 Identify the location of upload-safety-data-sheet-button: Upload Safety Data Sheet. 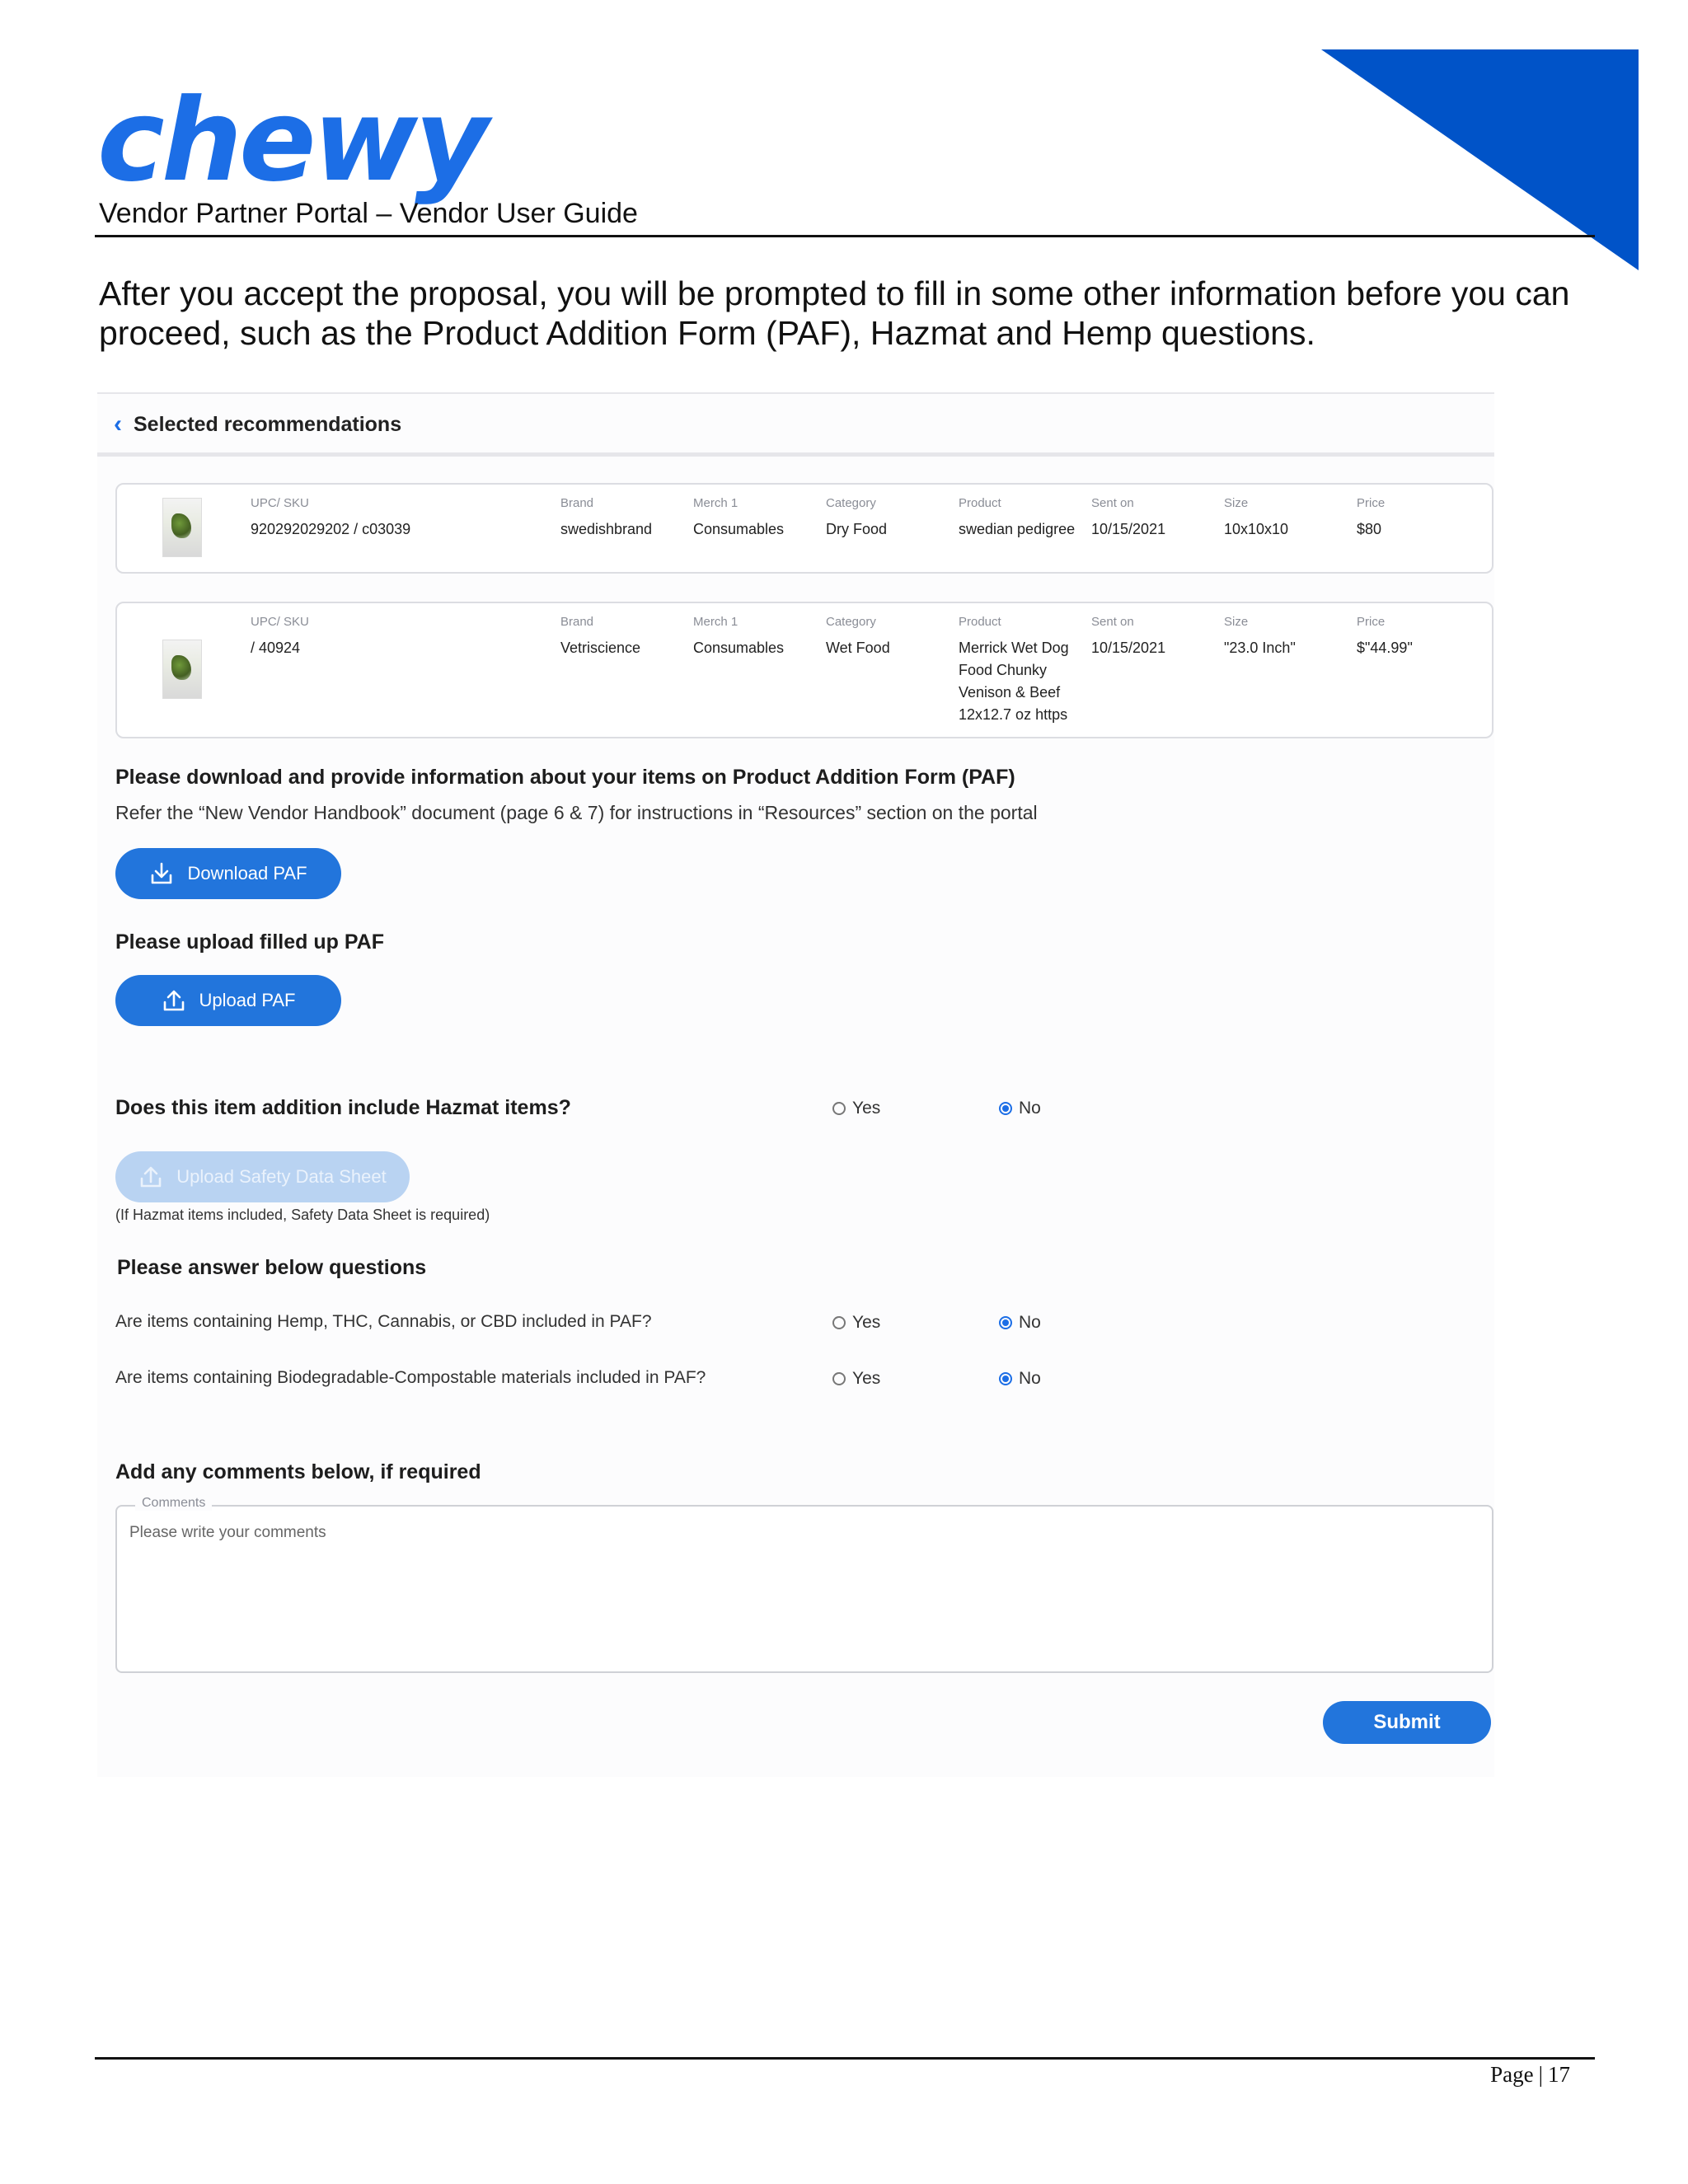
(262, 1176).